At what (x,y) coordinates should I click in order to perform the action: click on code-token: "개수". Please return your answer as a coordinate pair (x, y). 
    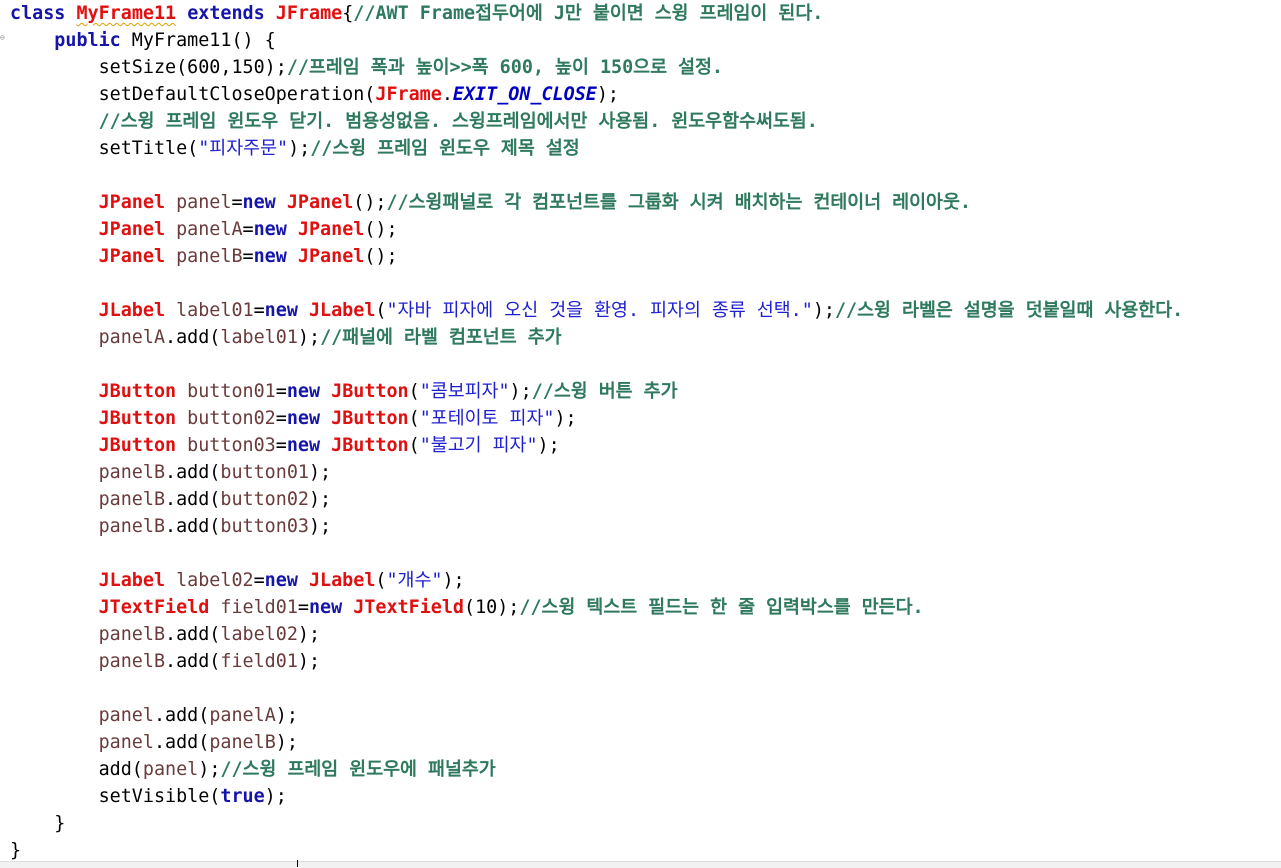
    Looking at the image, I should click on (414, 580).